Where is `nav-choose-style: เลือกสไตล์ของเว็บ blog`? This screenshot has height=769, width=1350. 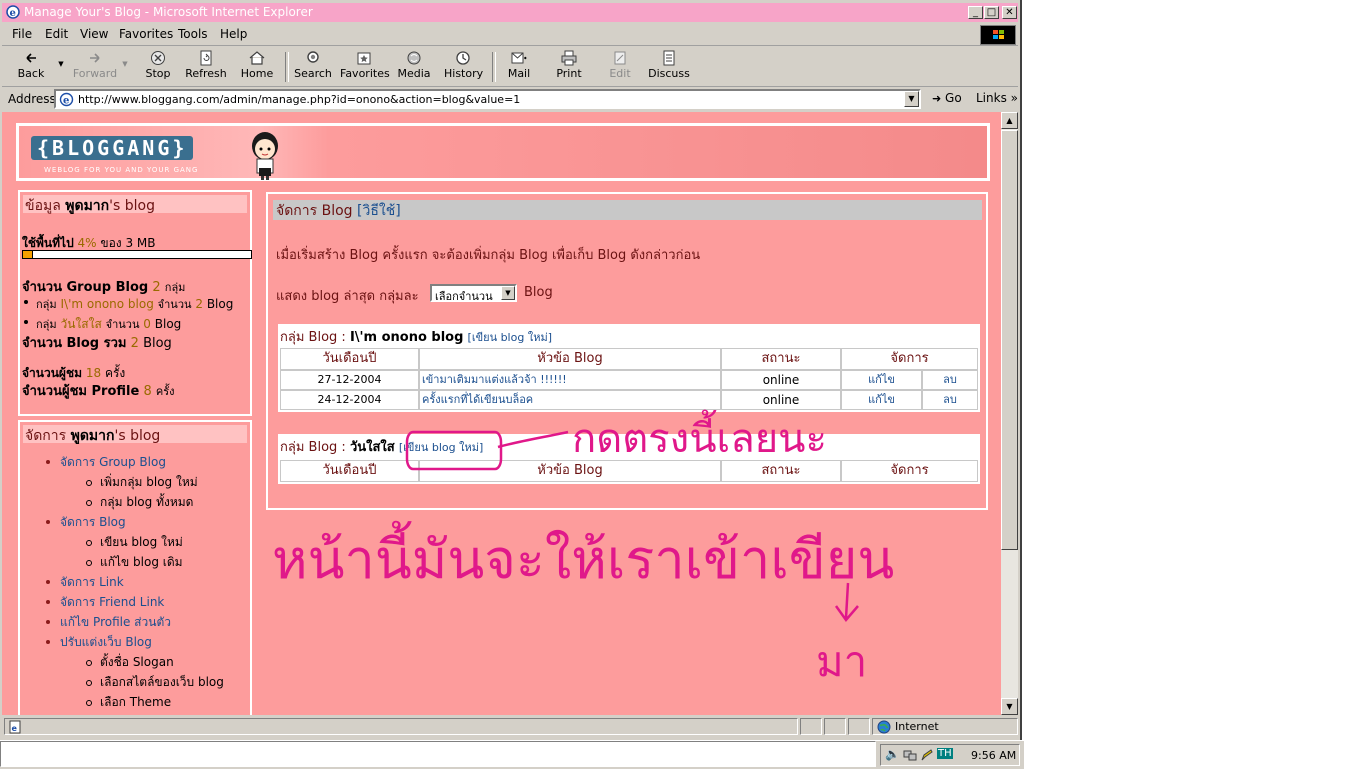
nav-choose-style: เลือกสไตล์ของเว็บ blog is located at coordinates (162, 682).